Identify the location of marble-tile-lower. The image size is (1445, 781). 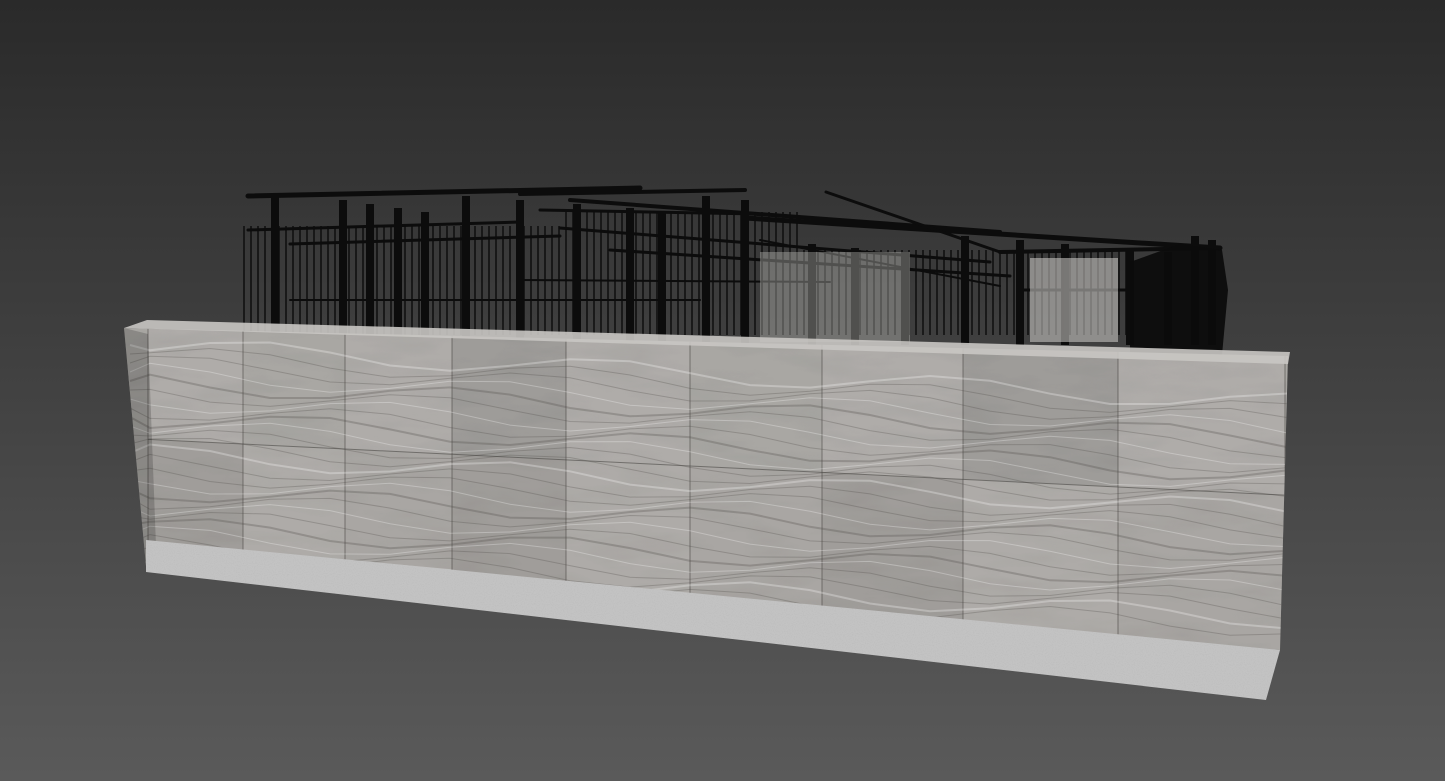
(756, 541).